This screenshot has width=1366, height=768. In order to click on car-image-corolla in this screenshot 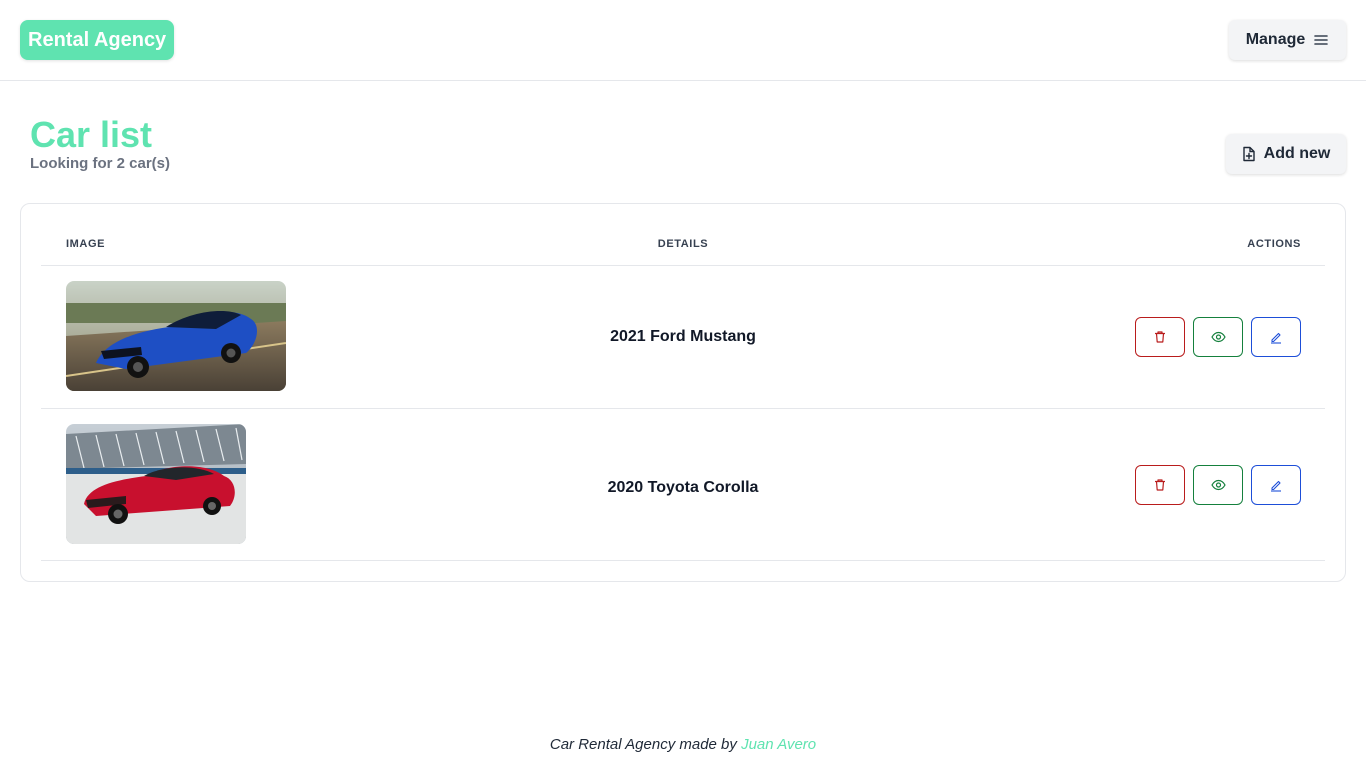, I will do `click(156, 484)`.